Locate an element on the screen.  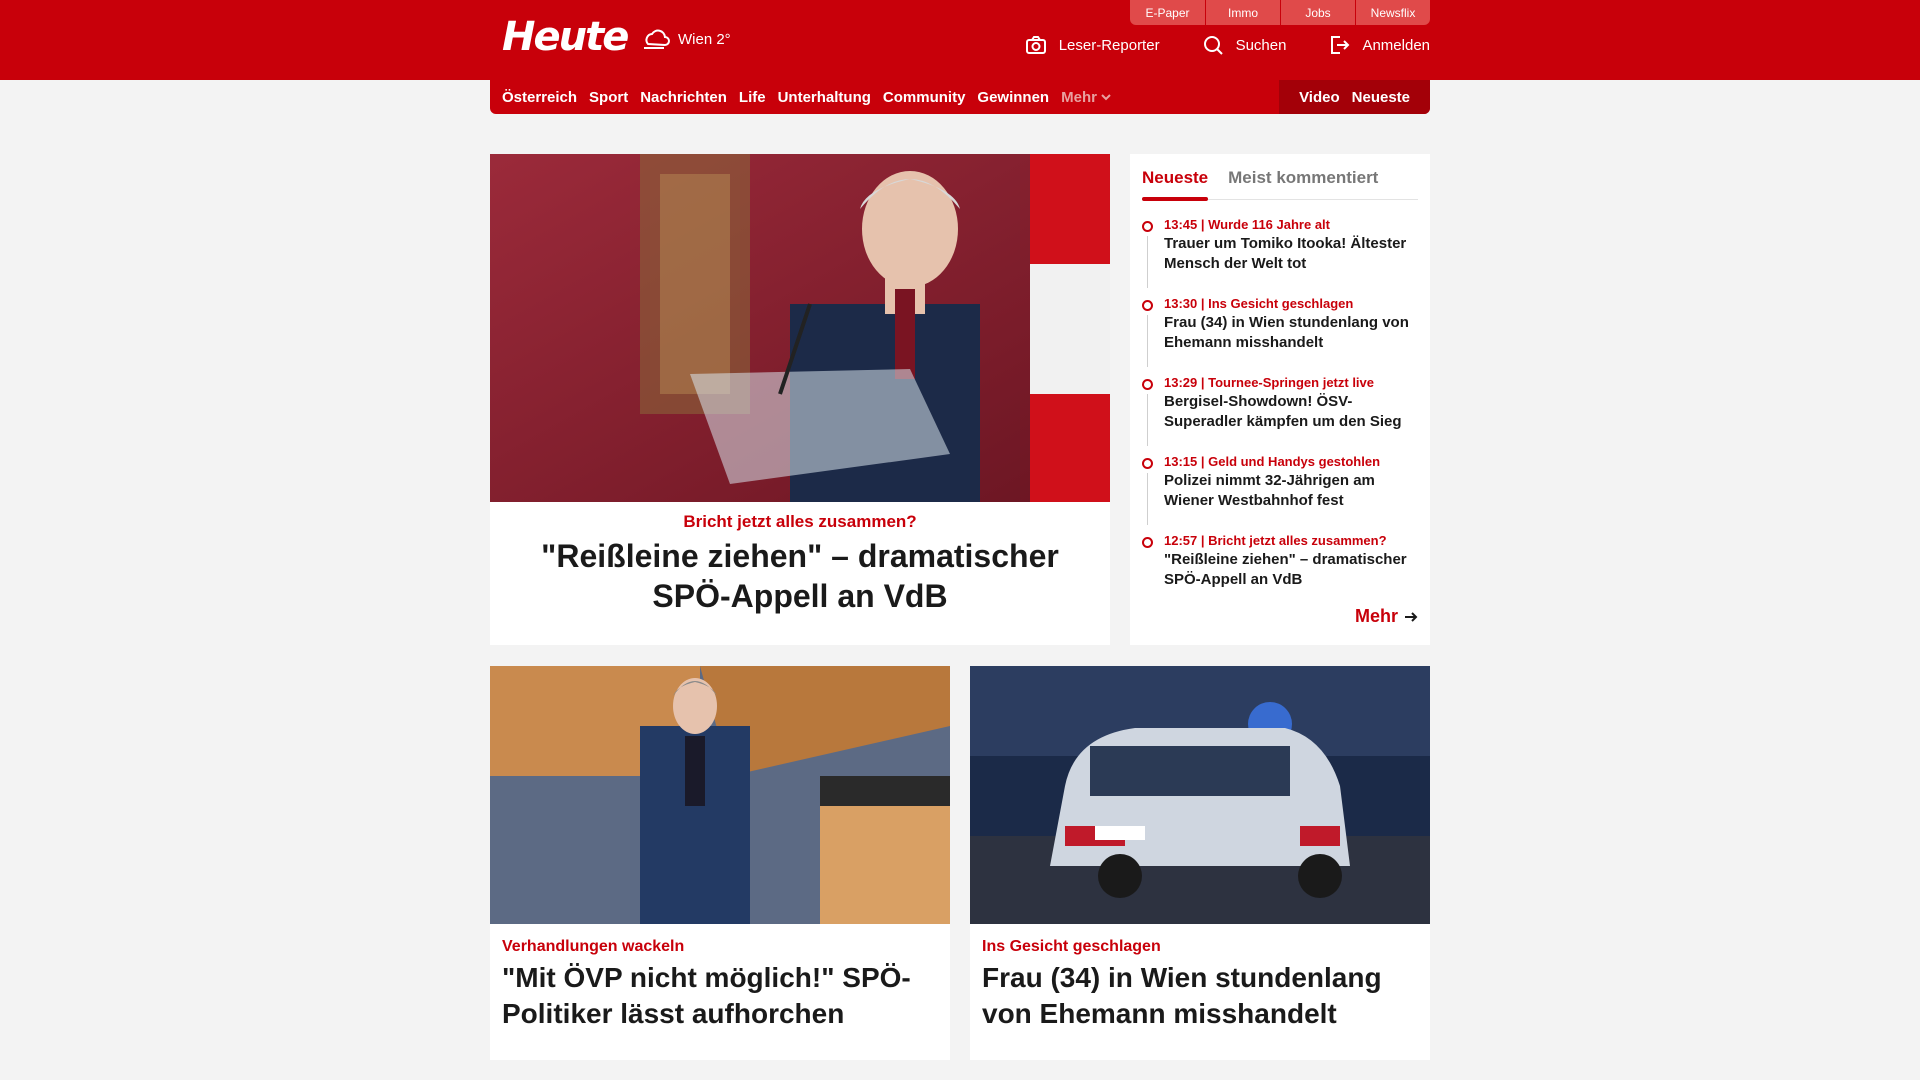
nav-item-sport: Sport is located at coordinates (608, 97).